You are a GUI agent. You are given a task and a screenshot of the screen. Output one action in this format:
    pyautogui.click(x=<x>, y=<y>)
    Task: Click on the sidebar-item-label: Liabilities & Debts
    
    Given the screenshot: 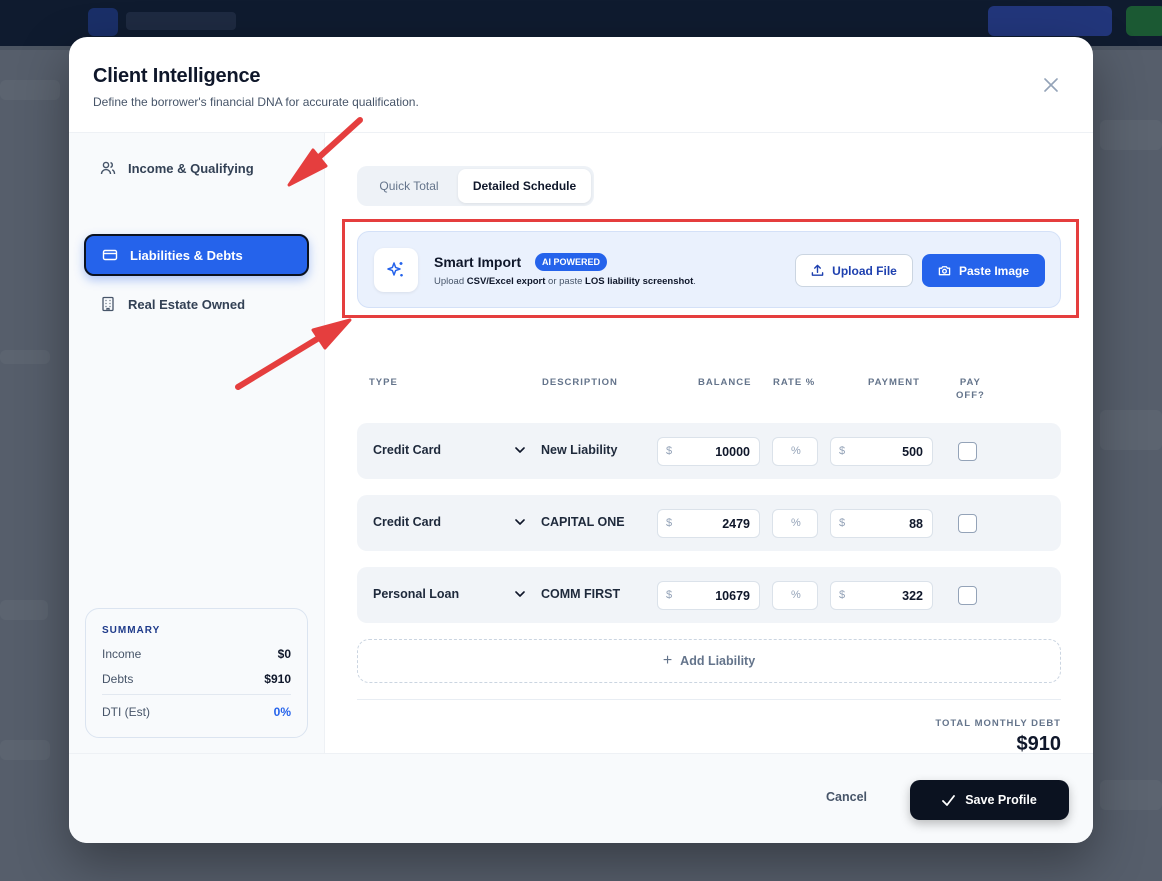 What is the action you would take?
    pyautogui.click(x=186, y=255)
    